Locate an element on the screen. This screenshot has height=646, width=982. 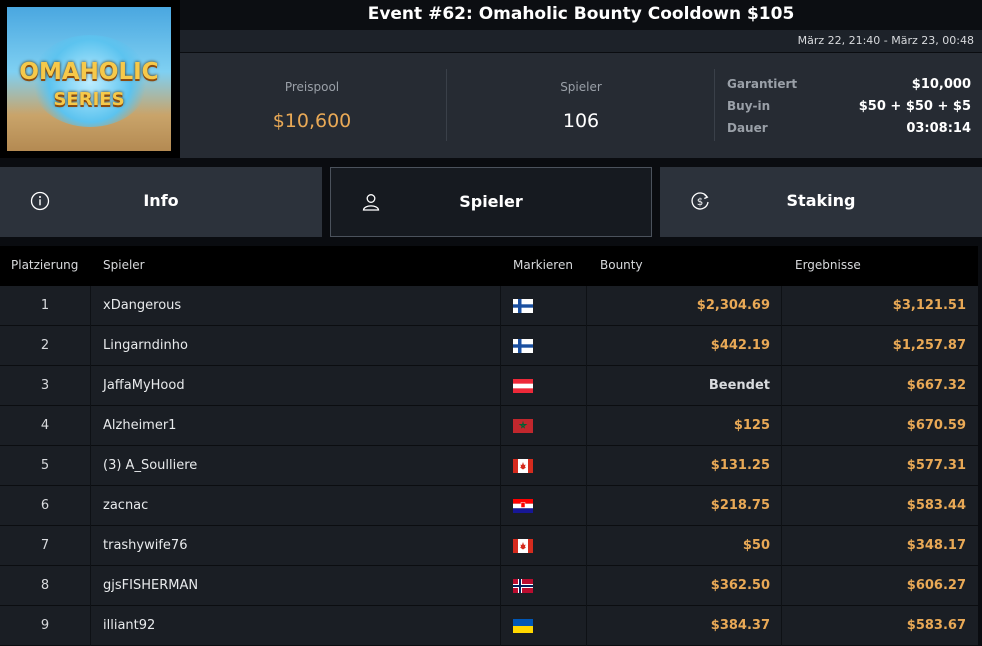
rank-cell: 4 is located at coordinates (45, 425).